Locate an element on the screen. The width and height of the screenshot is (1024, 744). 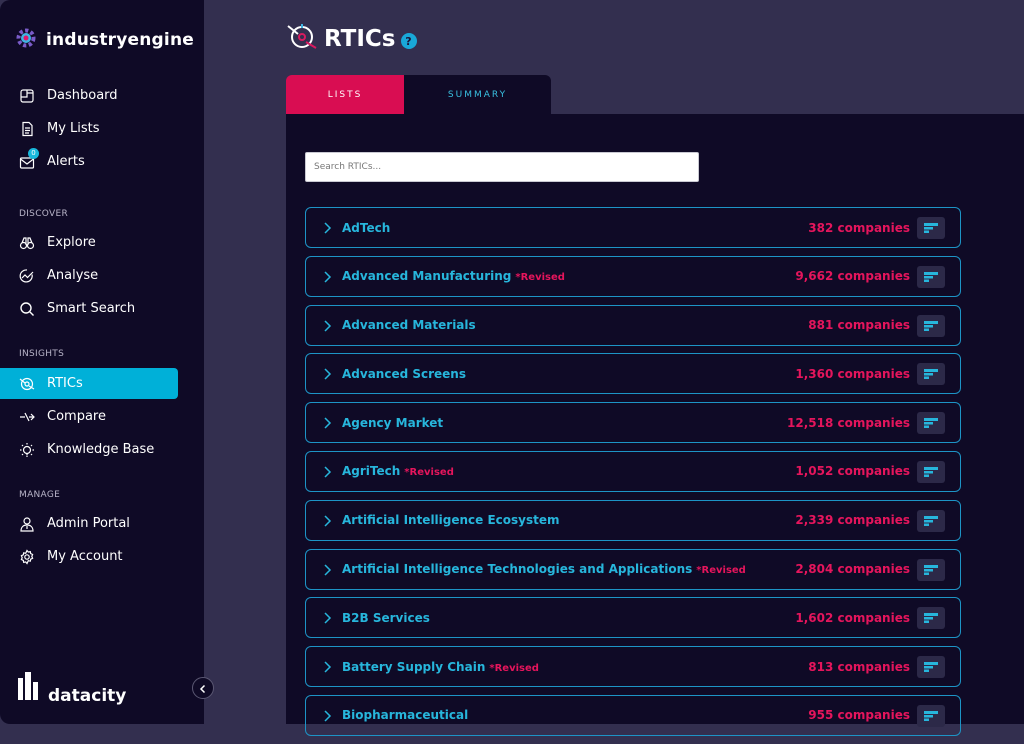
section-label-discover: DISCOVER is located at coordinates (44, 214).